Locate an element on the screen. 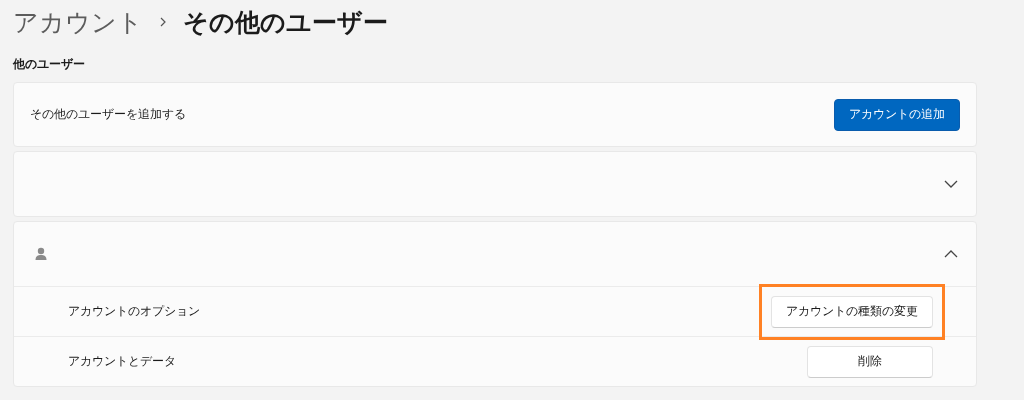 The height and width of the screenshot is (400, 1024). chevron-up-icon is located at coordinates (951, 254).